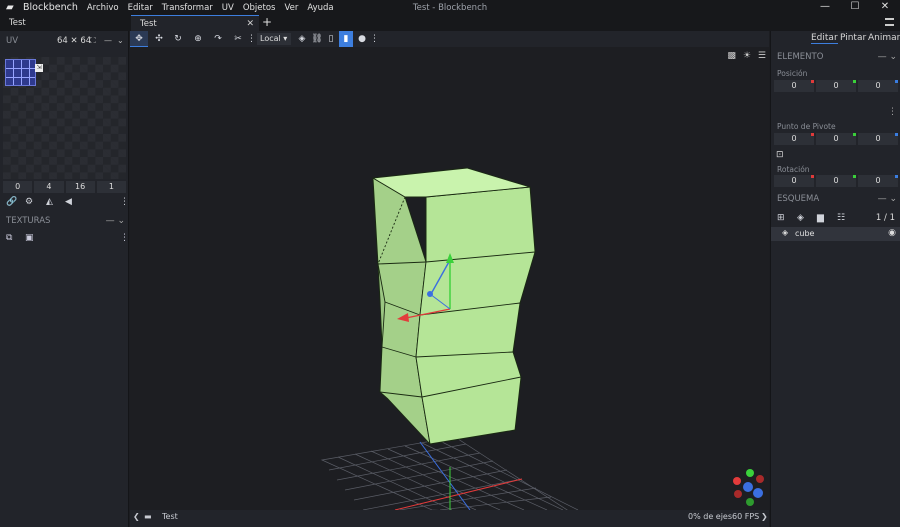  What do you see at coordinates (884, 38) in the screenshot?
I see `mode-animate: Animar` at bounding box center [884, 38].